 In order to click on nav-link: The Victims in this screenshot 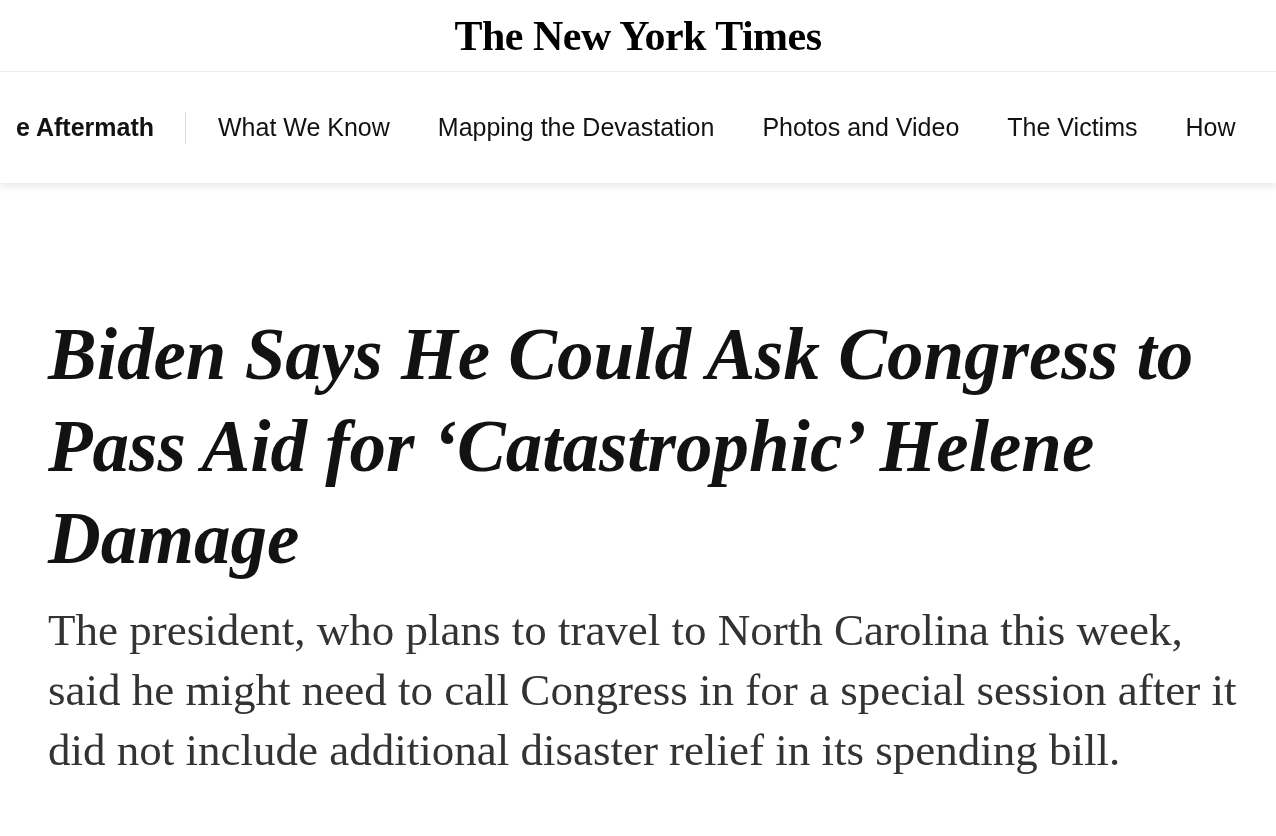, I will do `click(1072, 127)`.